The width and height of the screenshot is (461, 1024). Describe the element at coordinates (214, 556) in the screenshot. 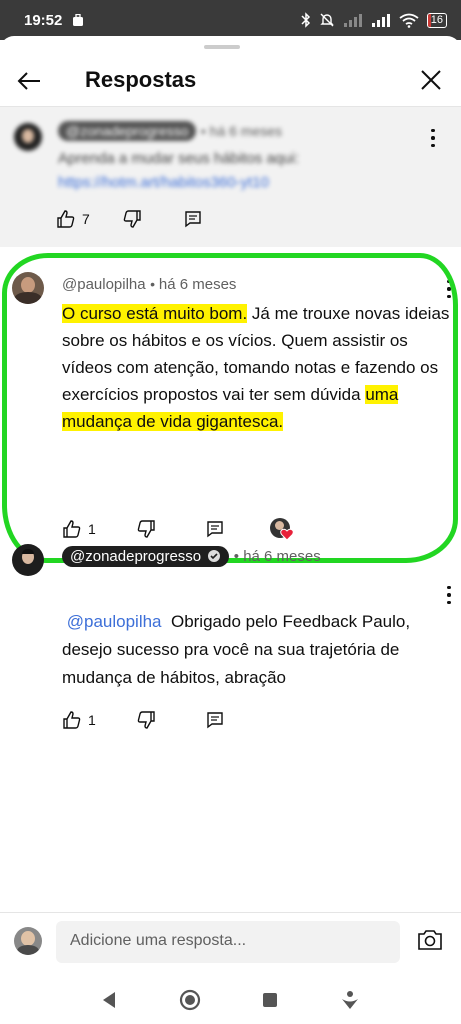

I see `verified-icon` at that location.